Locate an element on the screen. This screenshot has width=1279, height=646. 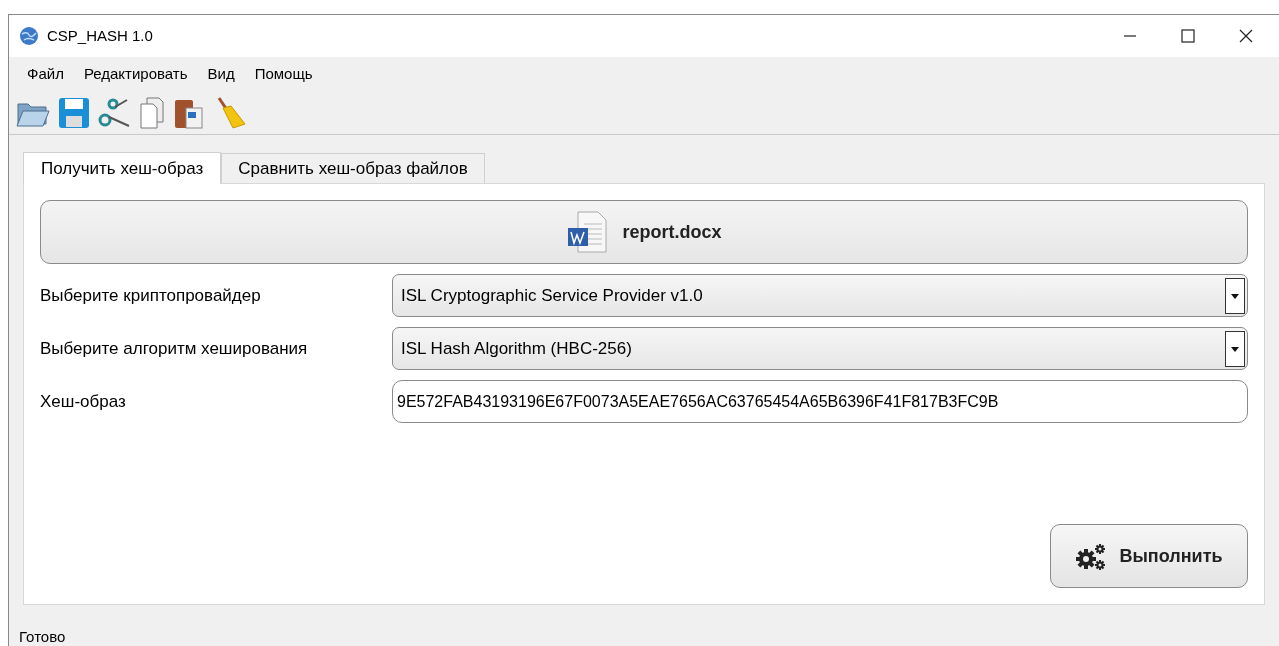
app-globe-icon is located at coordinates (29, 36).